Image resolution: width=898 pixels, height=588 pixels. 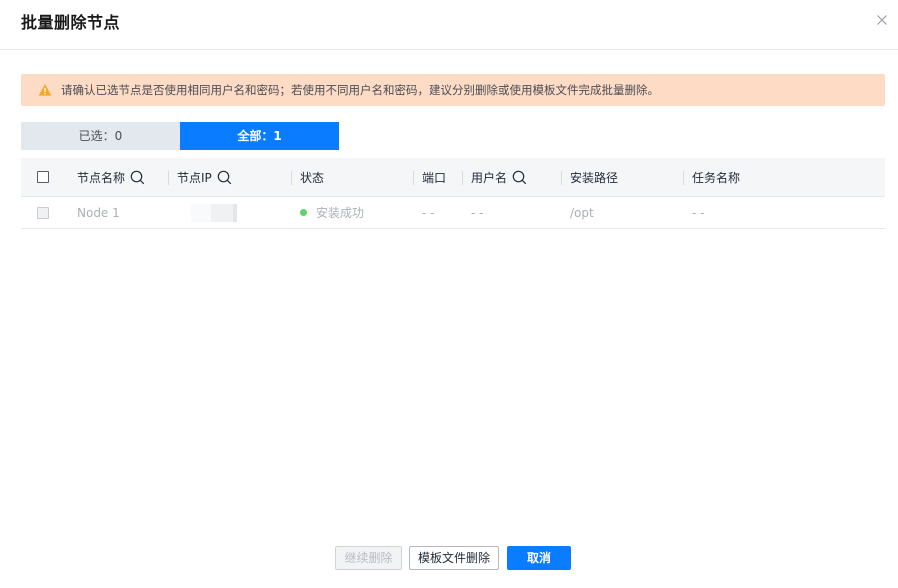 I want to click on node-task: - -, so click(x=698, y=212).